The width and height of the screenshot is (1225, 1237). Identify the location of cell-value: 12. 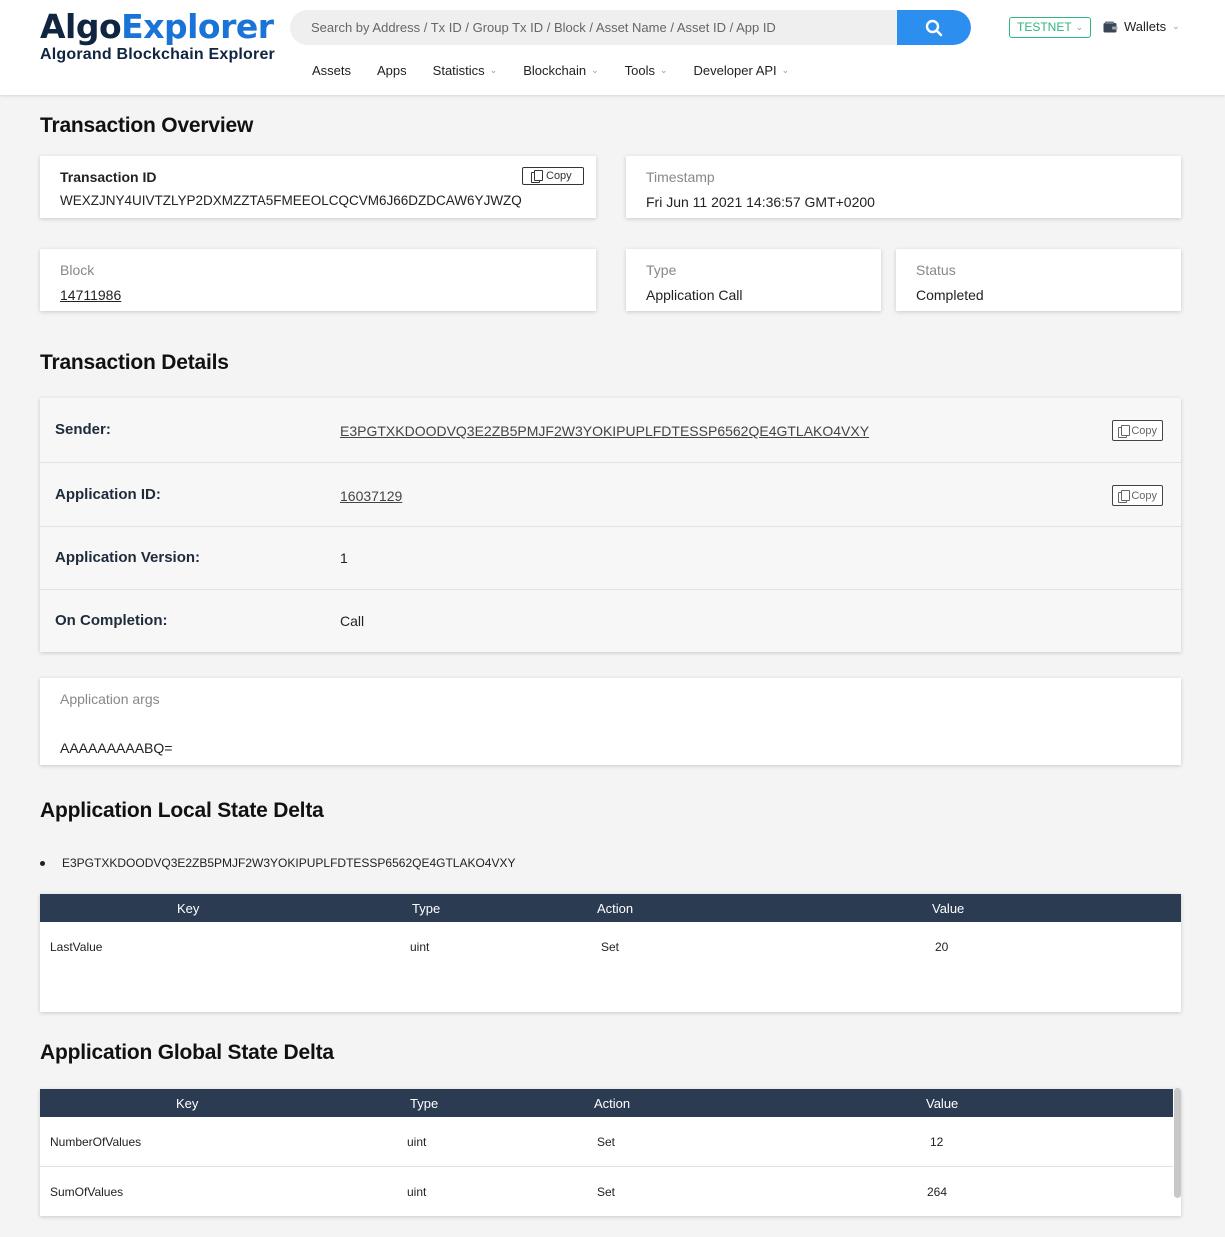
(937, 1142).